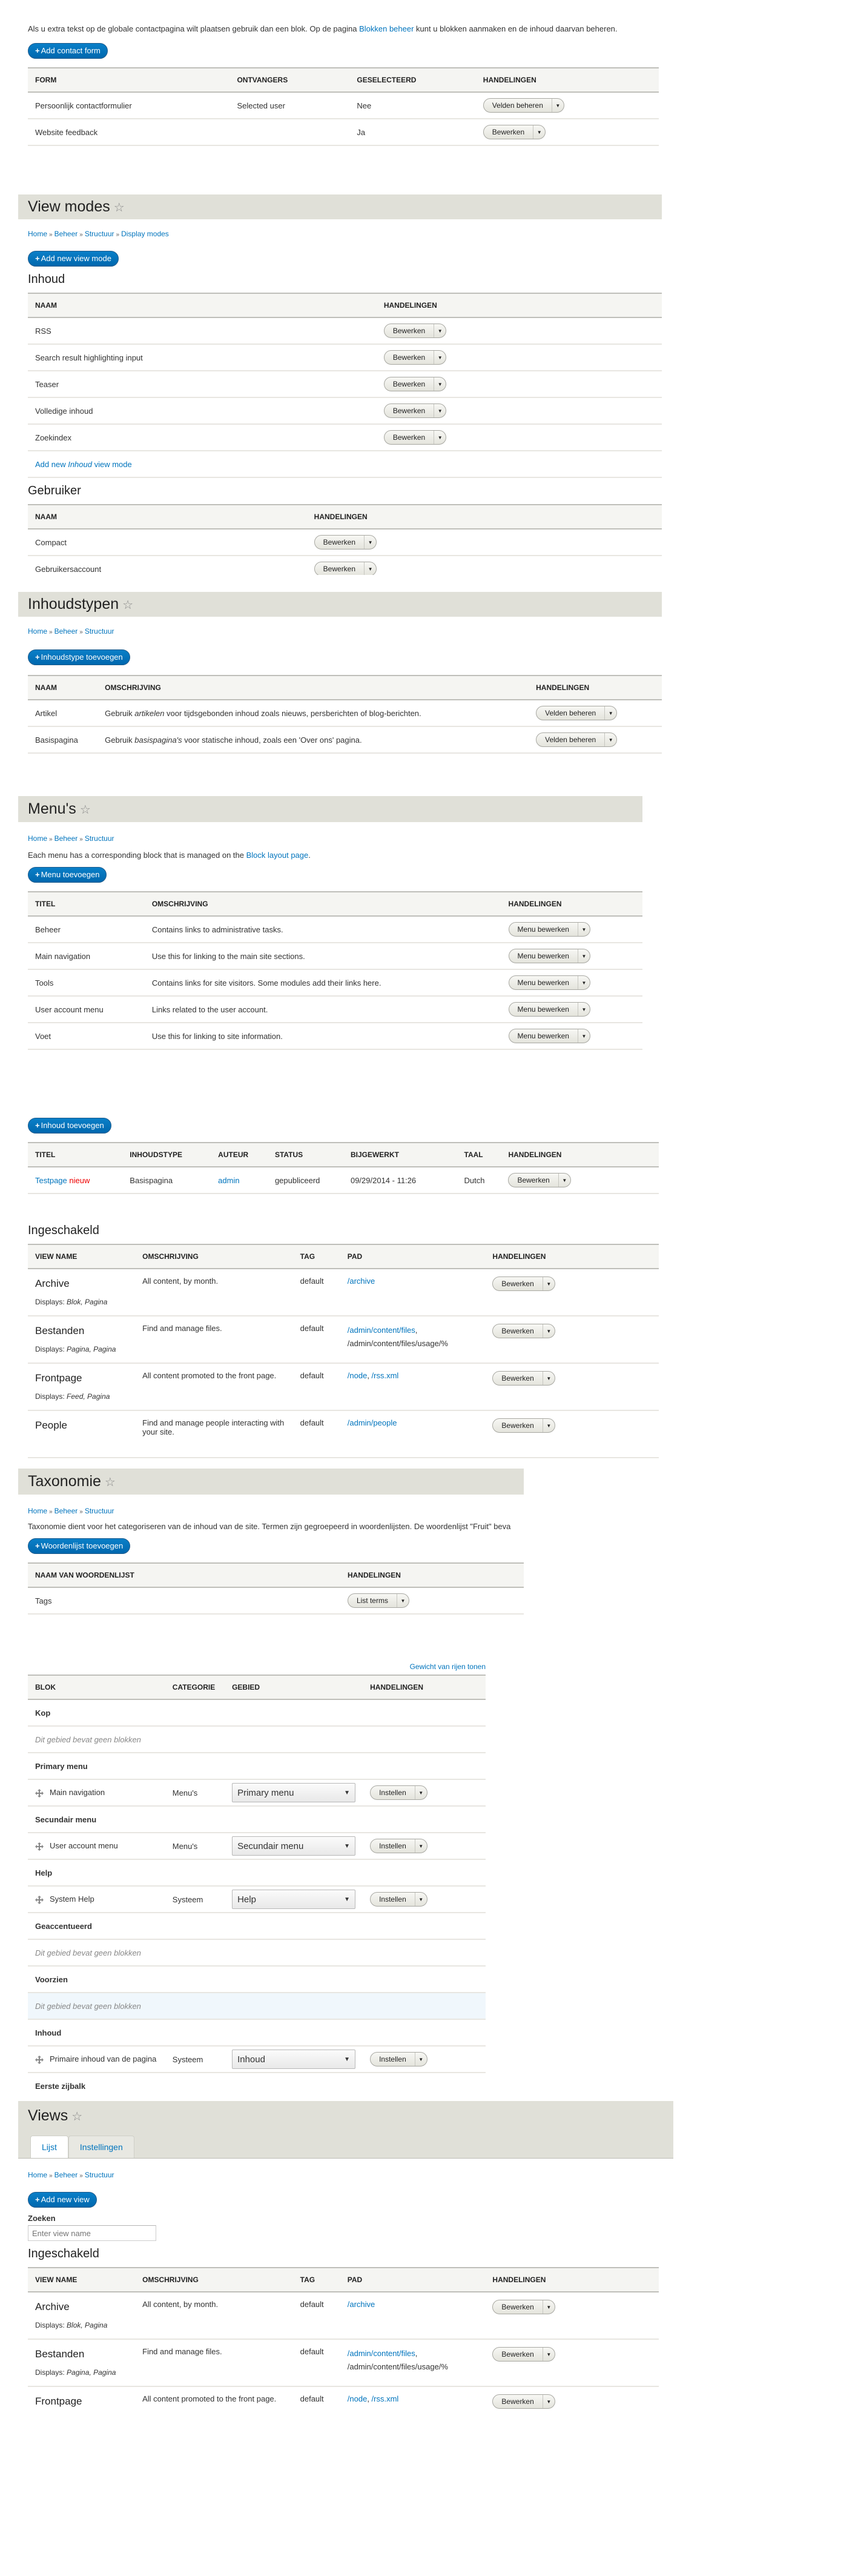 Image resolution: width=858 pixels, height=2576 pixels. Describe the element at coordinates (62, 2200) in the screenshot. I see `add-view-button: + Add new view` at that location.